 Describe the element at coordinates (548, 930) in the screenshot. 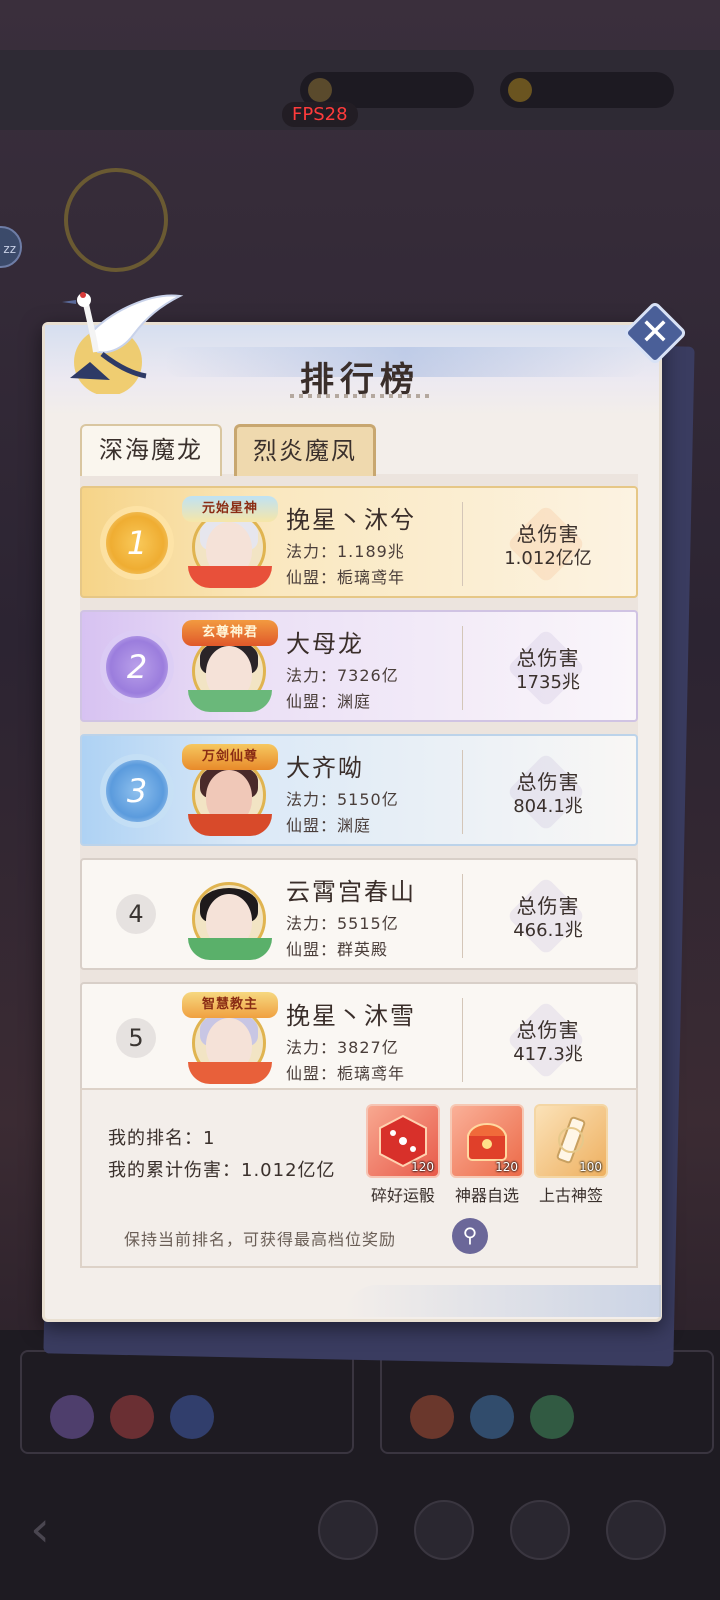

I see `damage-value: 466.1兆` at that location.